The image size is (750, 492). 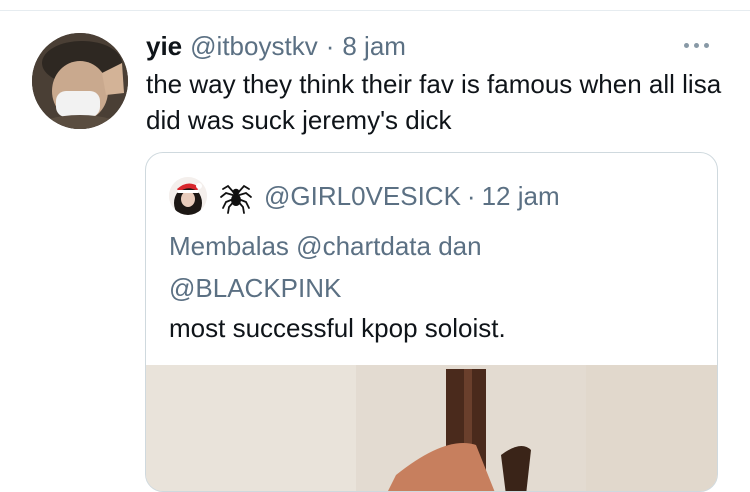 What do you see at coordinates (254, 46) in the screenshot?
I see `user-handle: @itboystkv` at bounding box center [254, 46].